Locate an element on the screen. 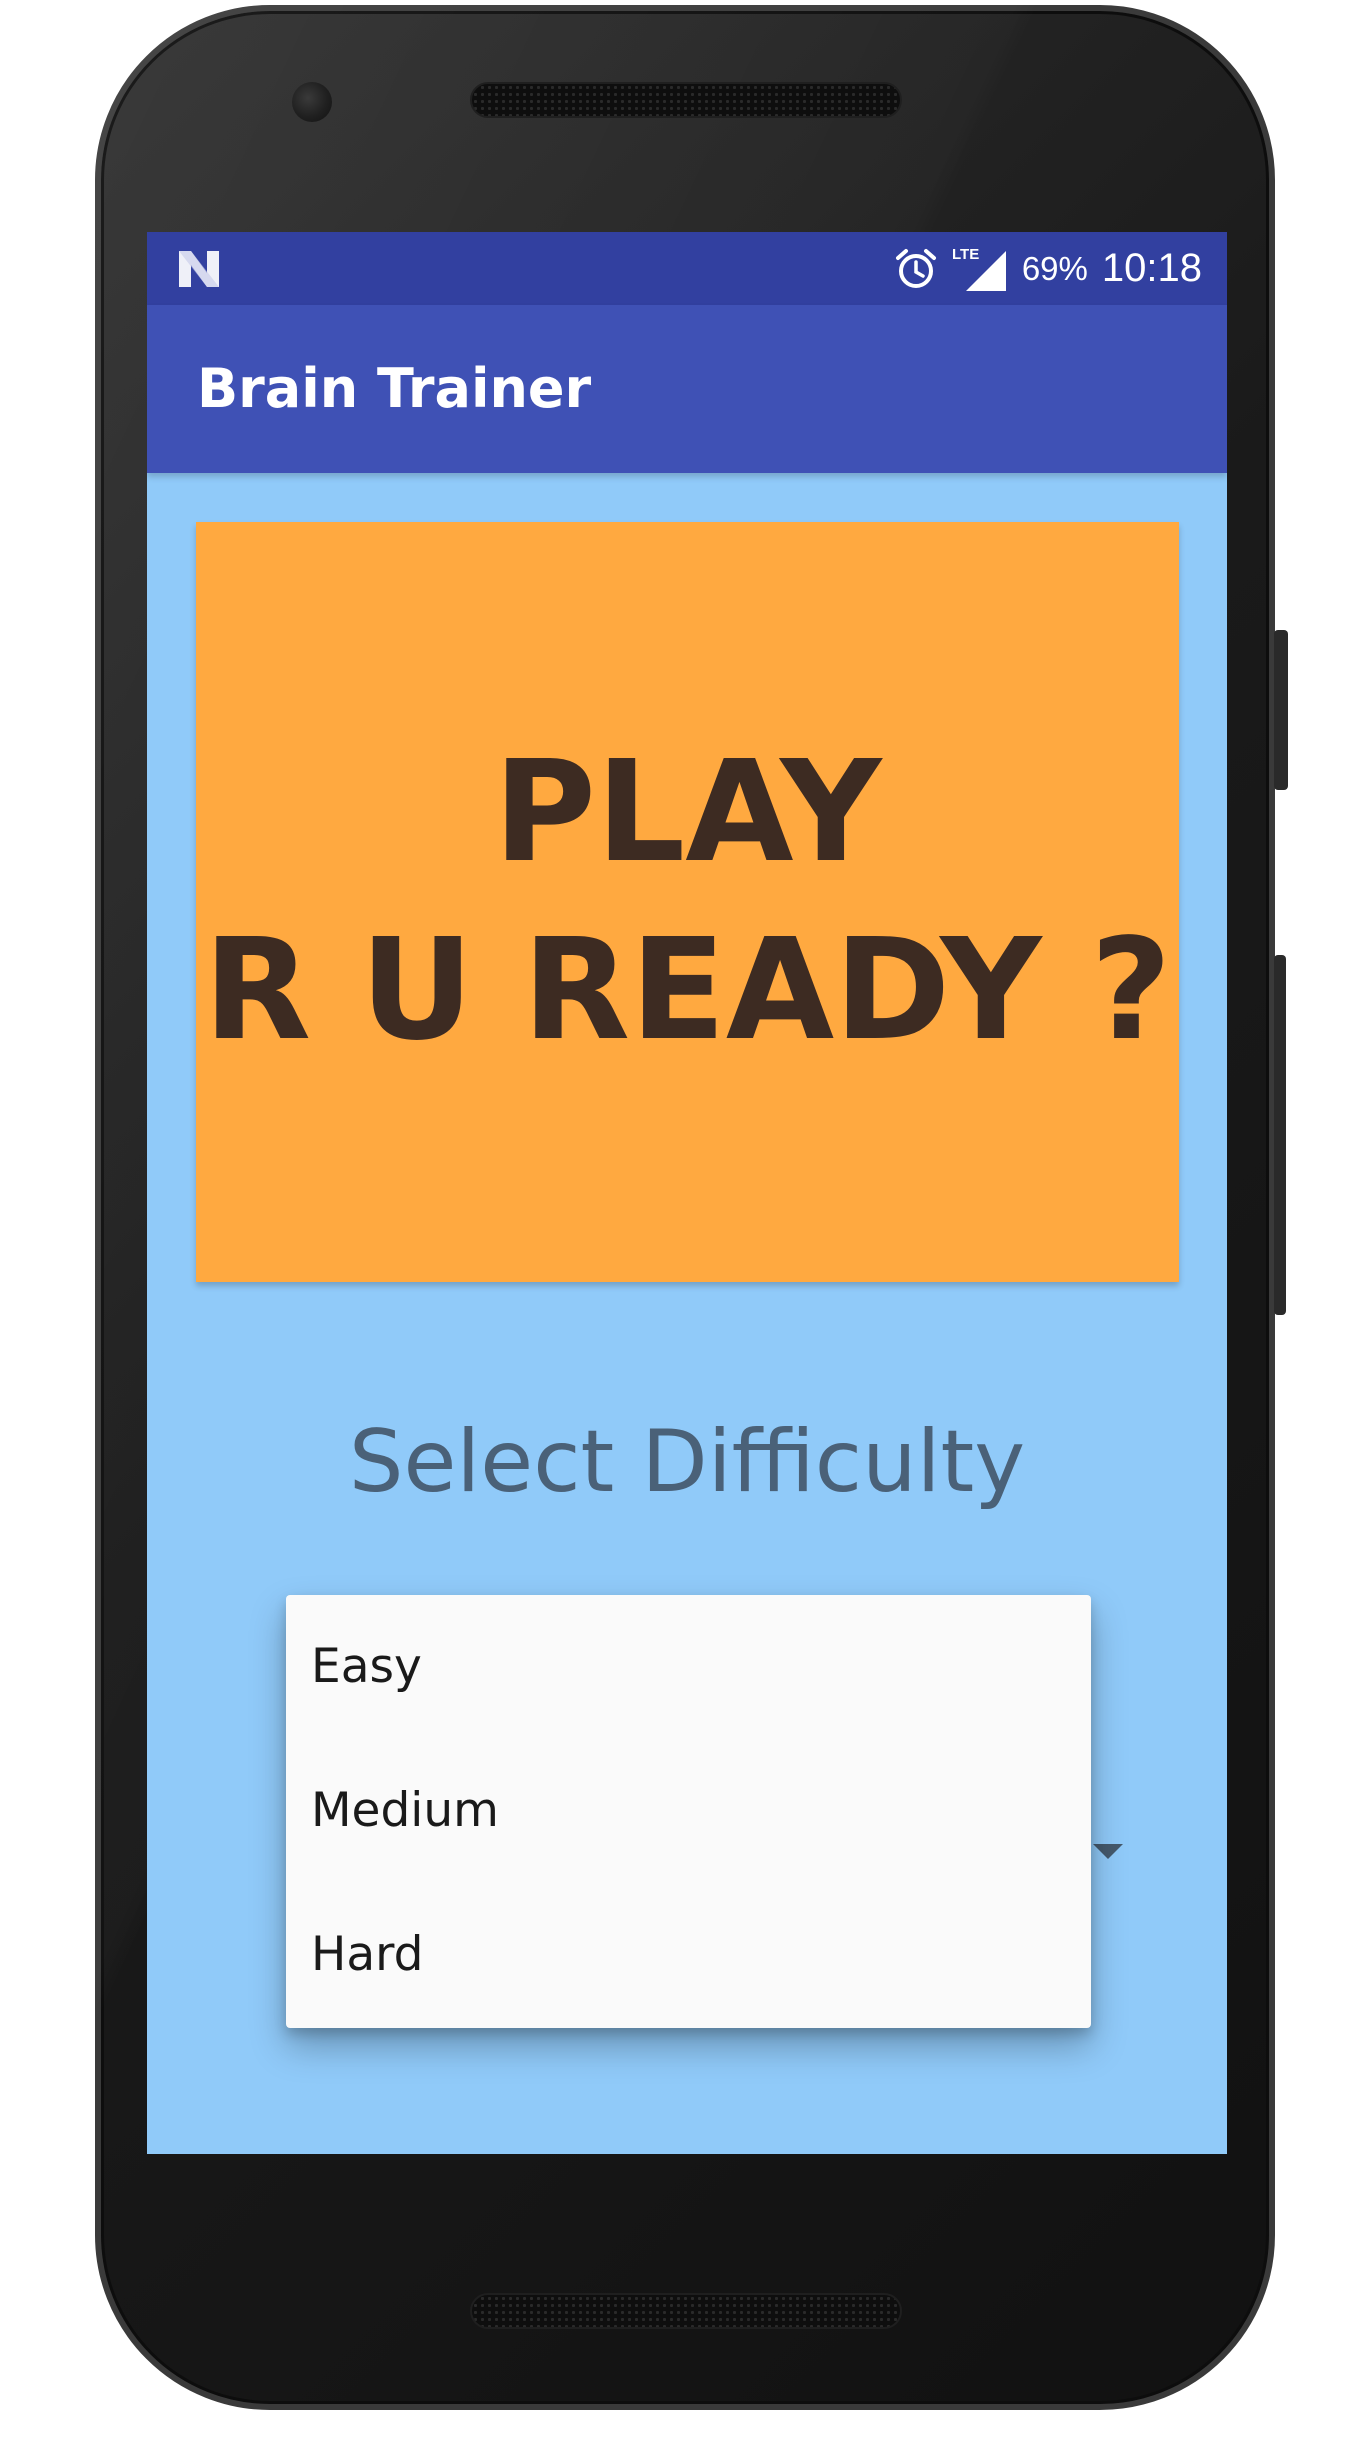 The image size is (1370, 2446). status-bar: LTE 69% 10:18 is located at coordinates (687, 268).